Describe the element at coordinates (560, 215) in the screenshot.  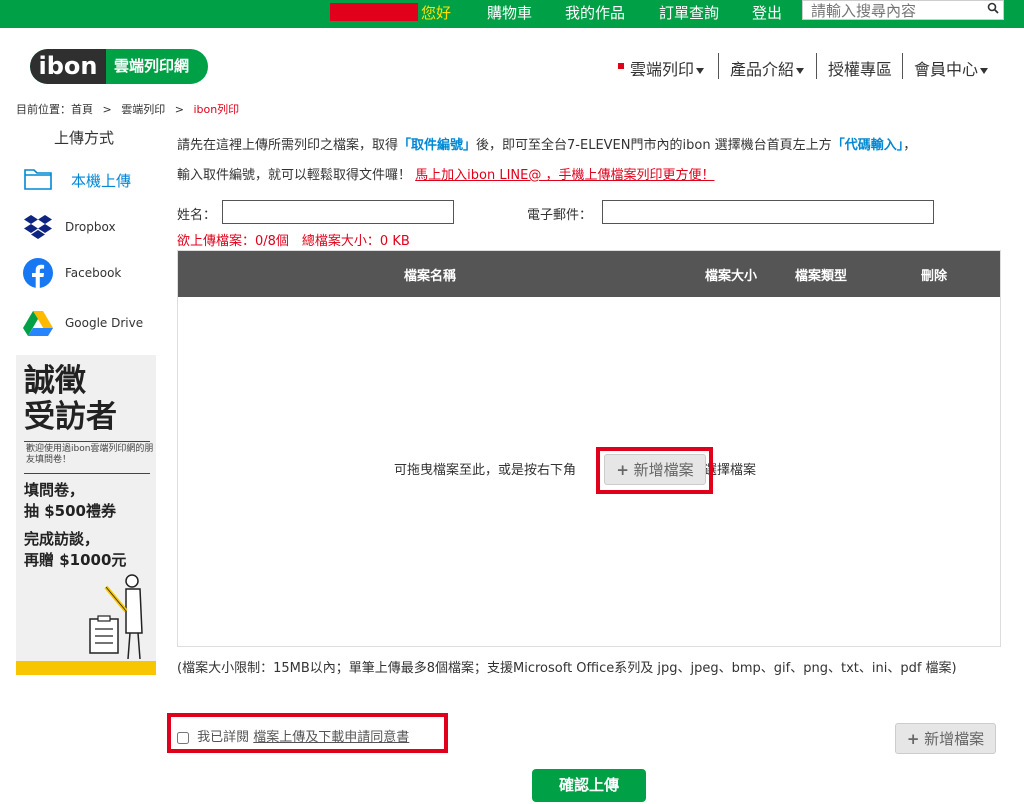
I see `email-label: 電子郵件：` at that location.